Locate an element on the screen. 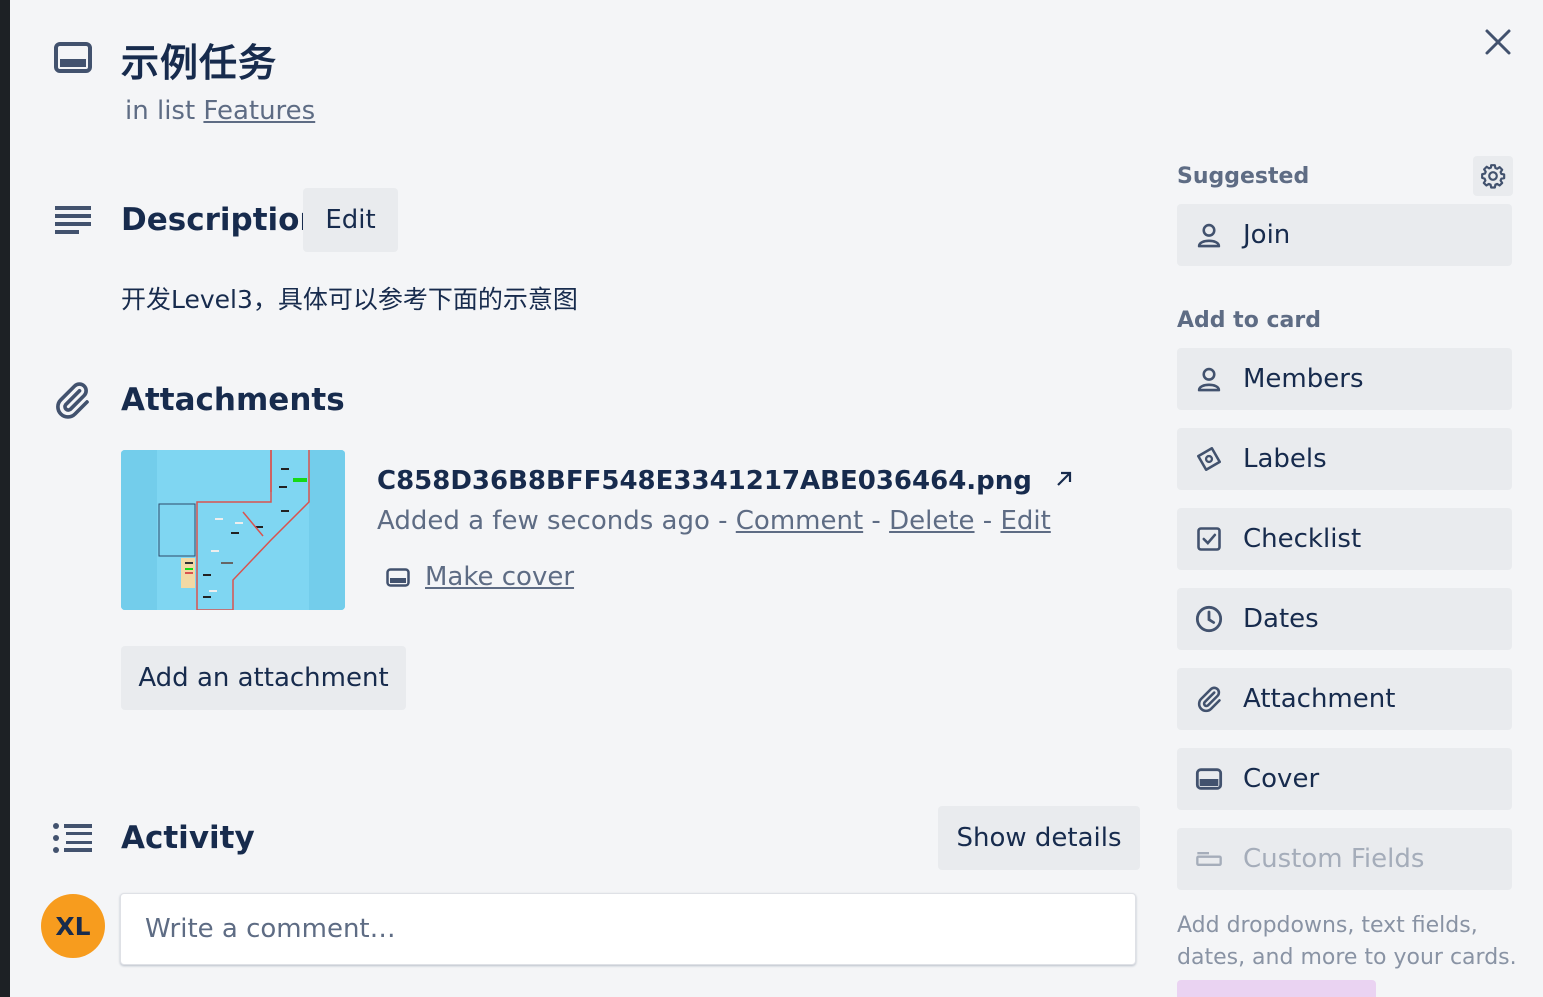  add-attachment-button: Add an attachment is located at coordinates (263, 678).